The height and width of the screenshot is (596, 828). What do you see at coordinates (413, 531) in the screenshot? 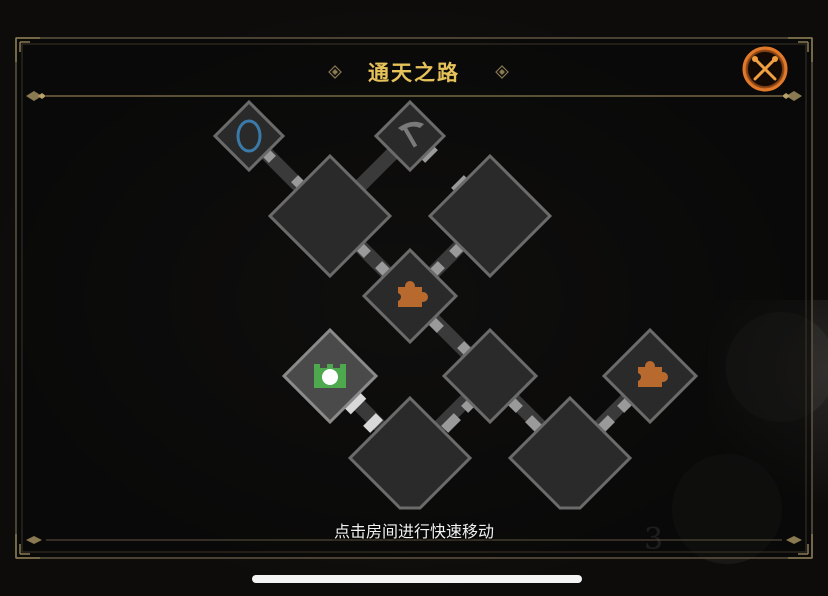
I see `quick-move-hint: 点击房间进行快速移动` at bounding box center [413, 531].